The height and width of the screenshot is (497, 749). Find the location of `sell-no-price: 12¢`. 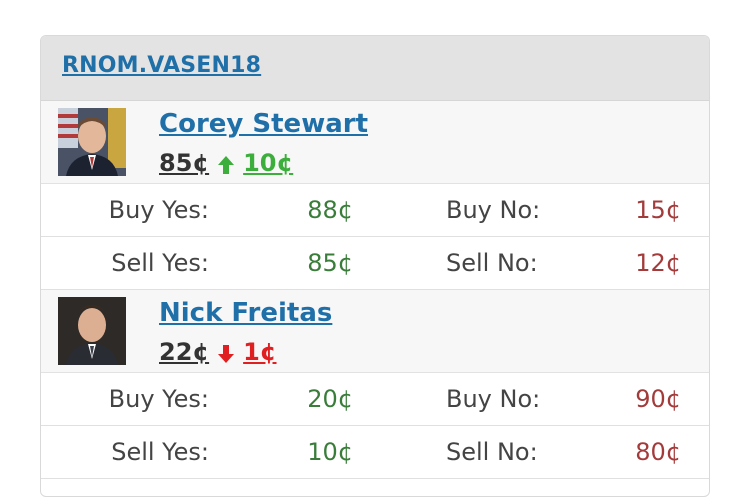

sell-no-price: 12¢ is located at coordinates (658, 263).